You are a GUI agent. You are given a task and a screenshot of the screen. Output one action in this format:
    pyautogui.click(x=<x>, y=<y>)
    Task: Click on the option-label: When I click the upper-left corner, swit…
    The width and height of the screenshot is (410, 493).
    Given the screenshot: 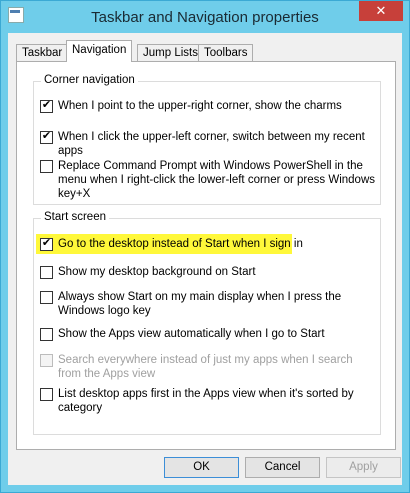 What is the action you would take?
    pyautogui.click(x=211, y=144)
    